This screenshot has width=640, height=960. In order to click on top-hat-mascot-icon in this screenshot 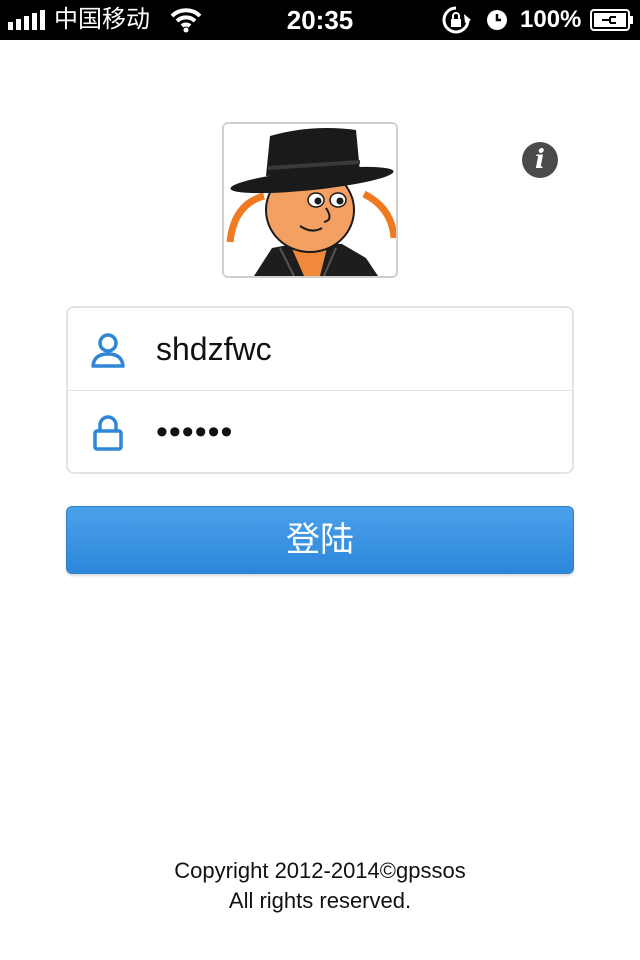, I will do `click(310, 200)`.